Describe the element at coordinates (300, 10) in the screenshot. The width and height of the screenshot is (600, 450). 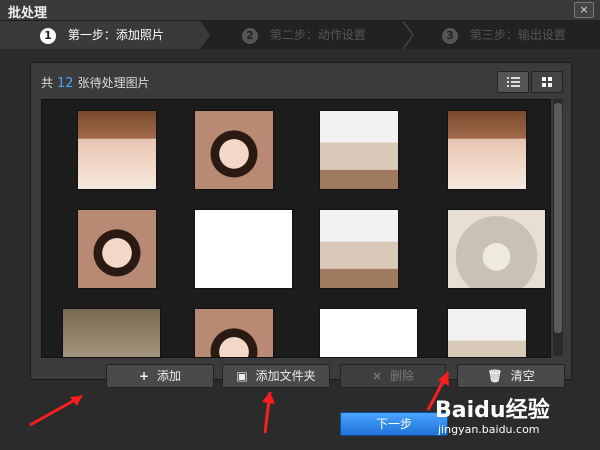
I see `title-bar: 批处理 ×` at that location.